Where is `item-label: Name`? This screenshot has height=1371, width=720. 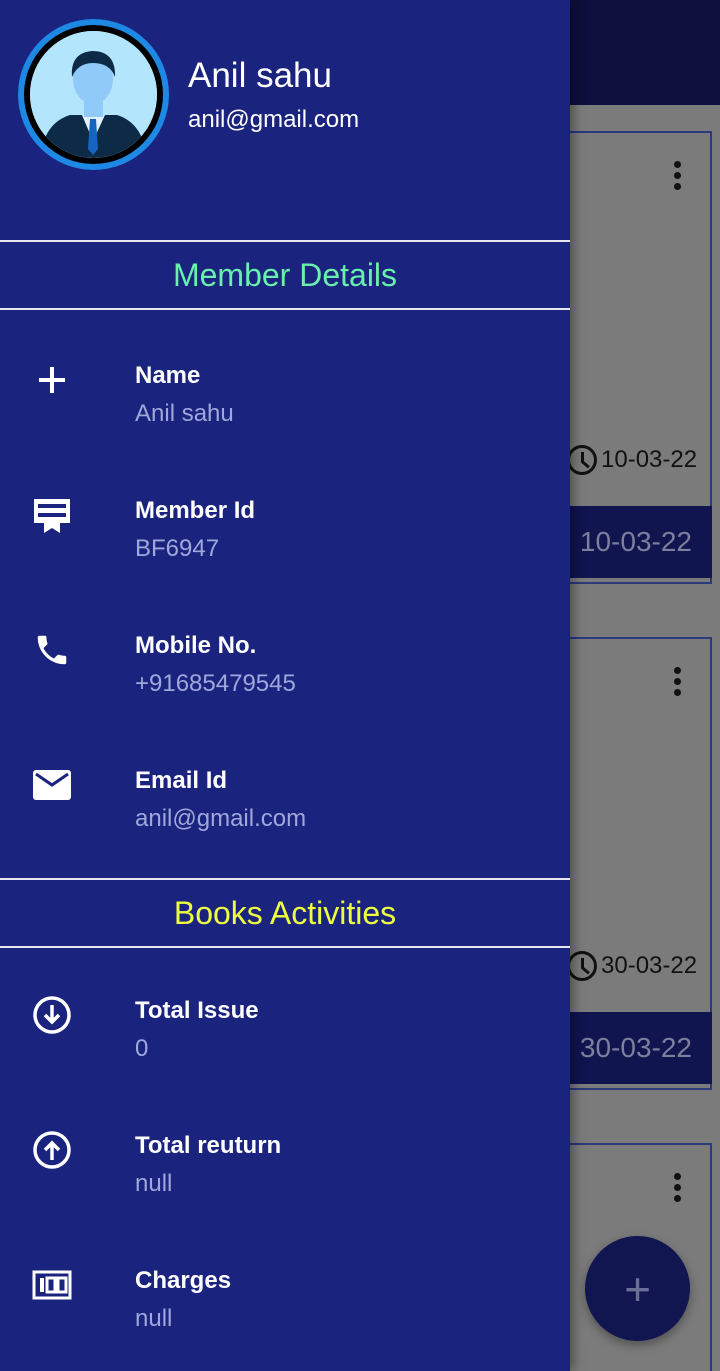
item-label: Name is located at coordinates (168, 375).